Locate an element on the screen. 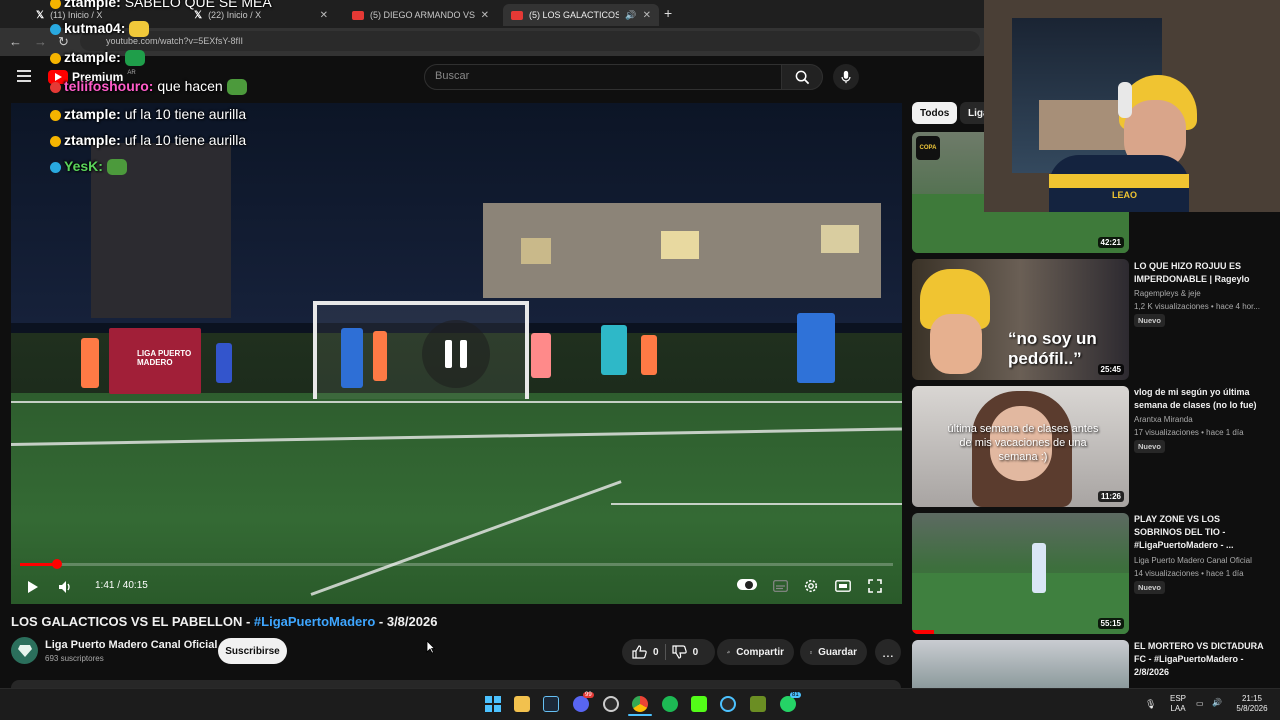  search-button is located at coordinates (802, 77).